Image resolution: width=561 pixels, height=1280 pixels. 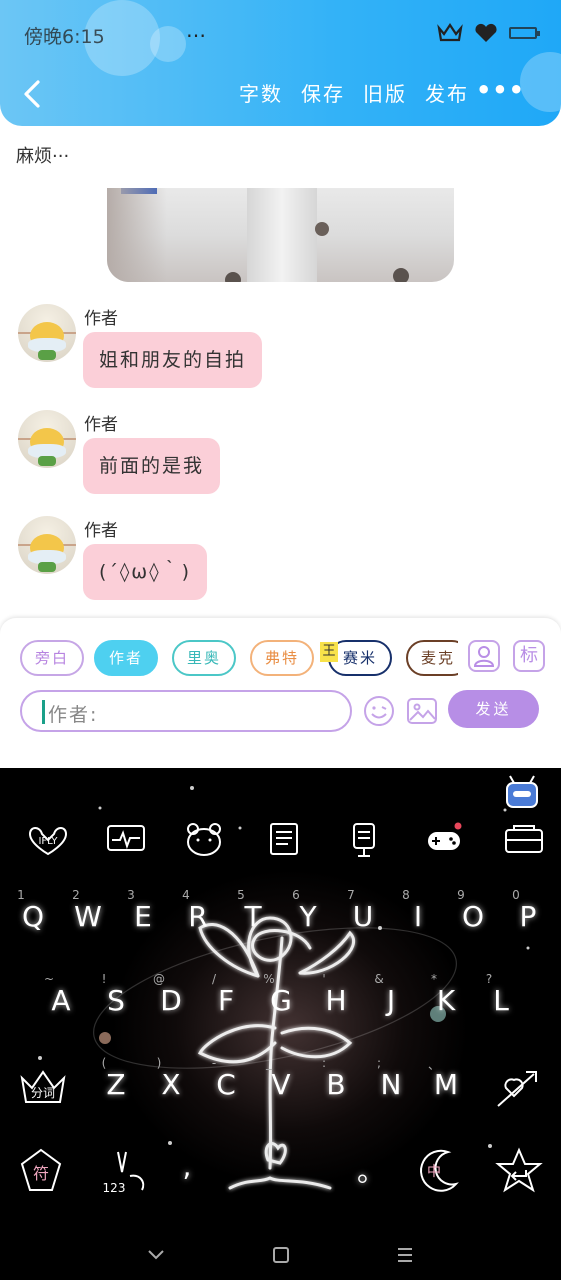 I want to click on key-e: 3E, so click(x=143, y=918).